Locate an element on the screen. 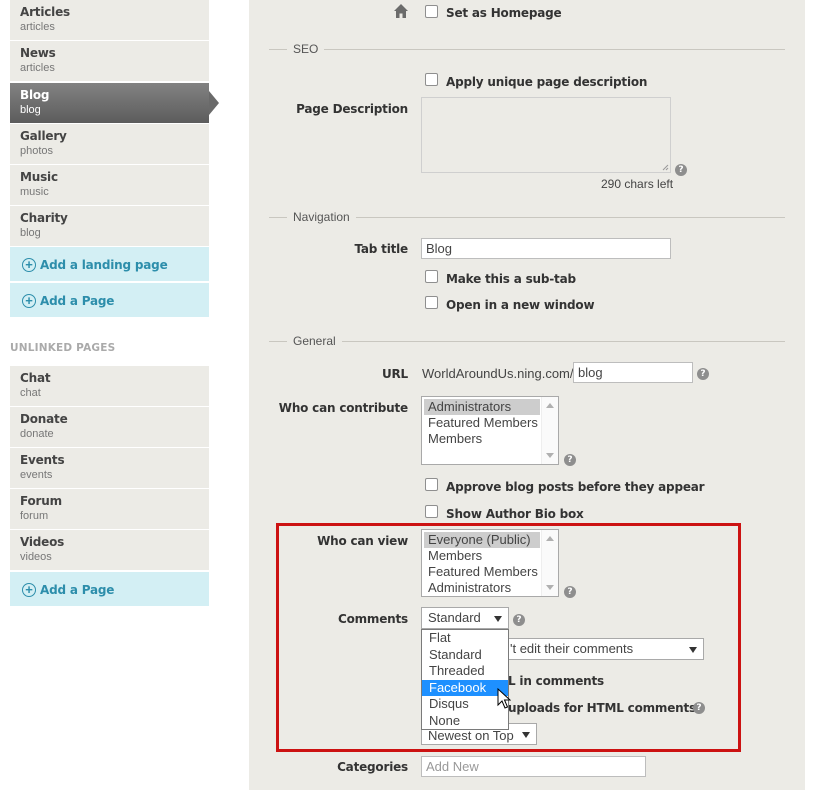  general-legend-text: General is located at coordinates (314, 341).